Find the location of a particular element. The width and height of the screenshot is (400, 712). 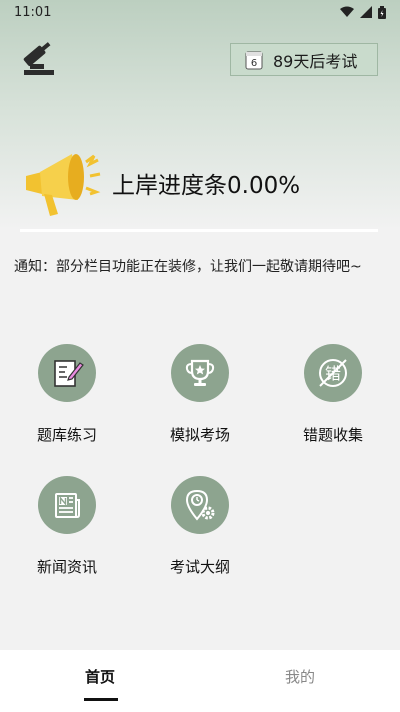

battery-icon is located at coordinates (382, 12).